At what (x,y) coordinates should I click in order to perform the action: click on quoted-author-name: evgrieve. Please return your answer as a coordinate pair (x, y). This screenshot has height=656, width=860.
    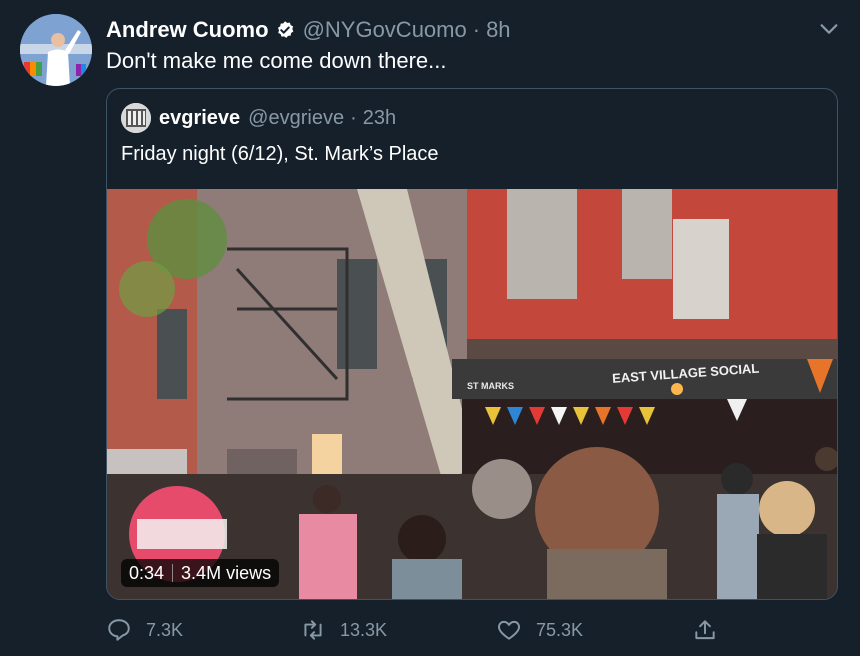
    Looking at the image, I should click on (199, 118).